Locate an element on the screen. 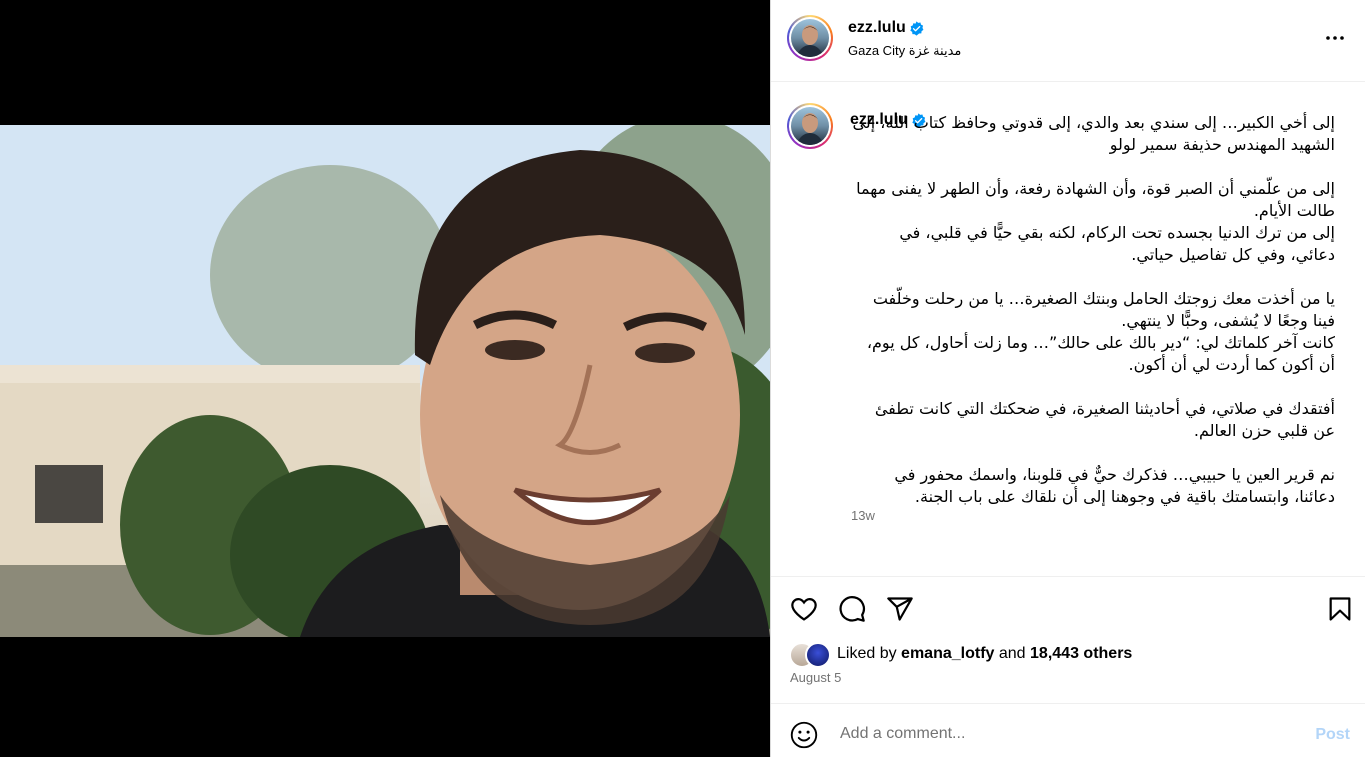  action-bar is located at coordinates (1068, 606).